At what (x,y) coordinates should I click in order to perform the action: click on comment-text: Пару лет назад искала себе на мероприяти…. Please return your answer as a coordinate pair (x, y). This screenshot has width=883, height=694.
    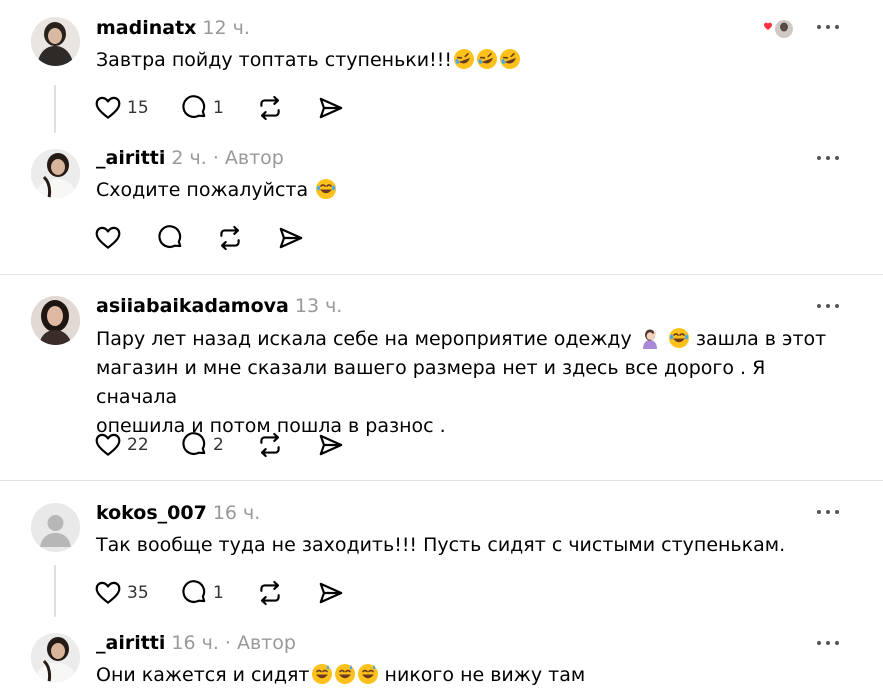
    Looking at the image, I should click on (466, 383).